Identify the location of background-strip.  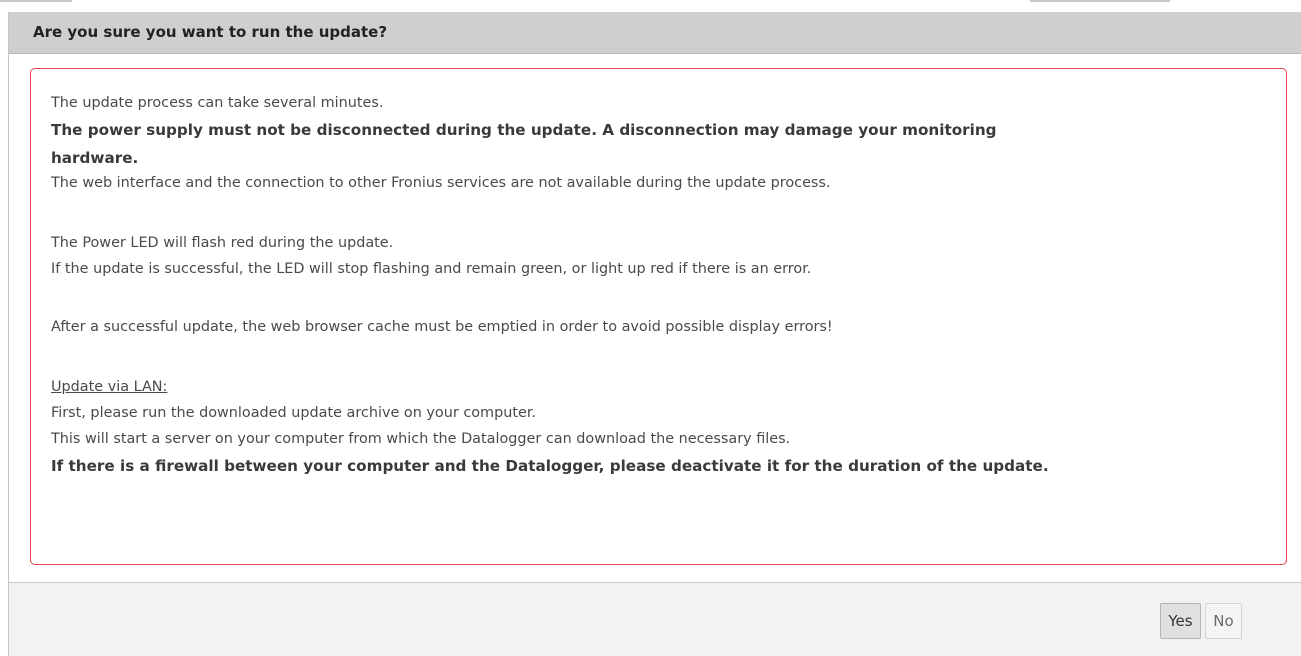
(650, 6).